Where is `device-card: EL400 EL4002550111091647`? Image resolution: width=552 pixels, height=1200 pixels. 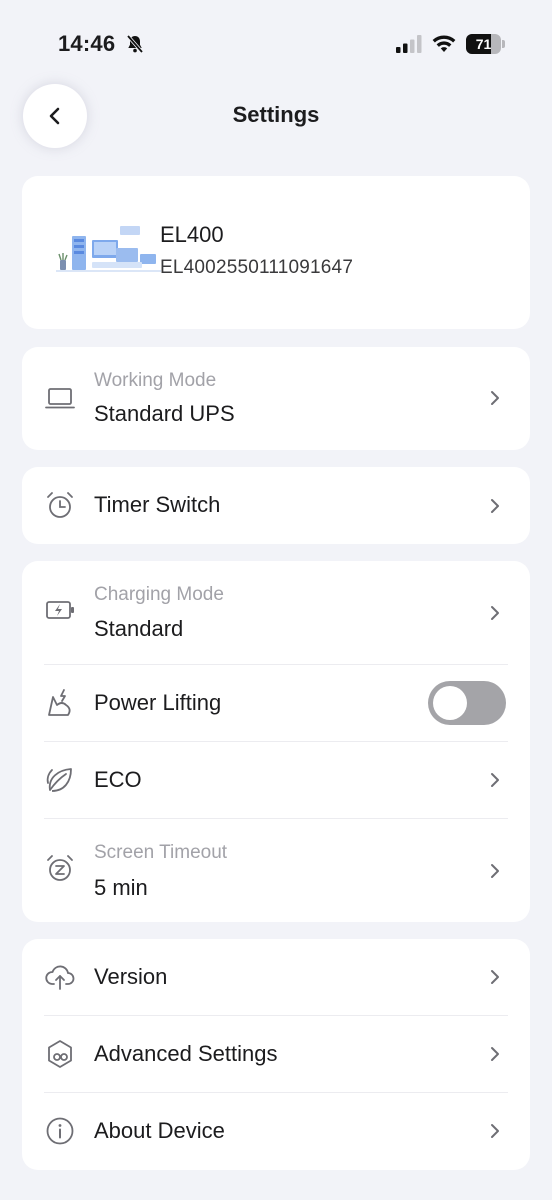 device-card: EL400 EL4002550111091647 is located at coordinates (276, 252).